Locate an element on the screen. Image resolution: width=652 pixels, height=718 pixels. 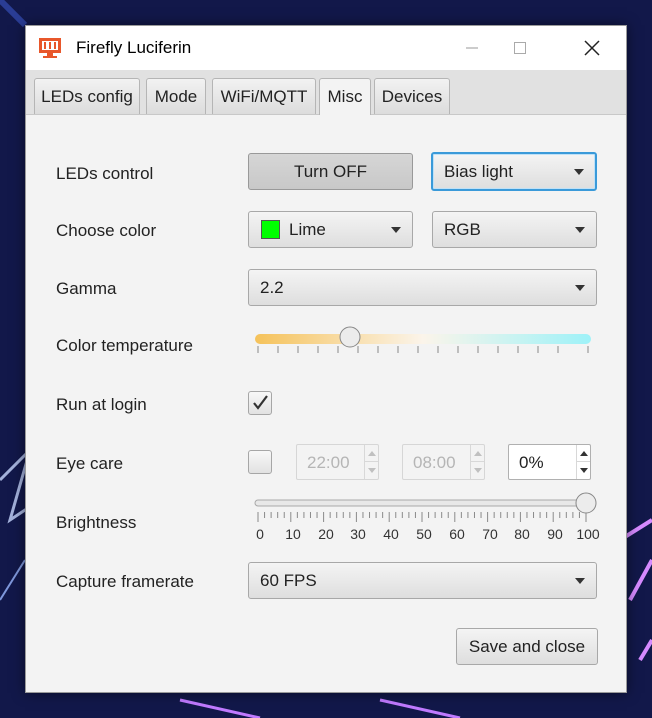
color-temperature-slider is located at coordinates (423, 339).